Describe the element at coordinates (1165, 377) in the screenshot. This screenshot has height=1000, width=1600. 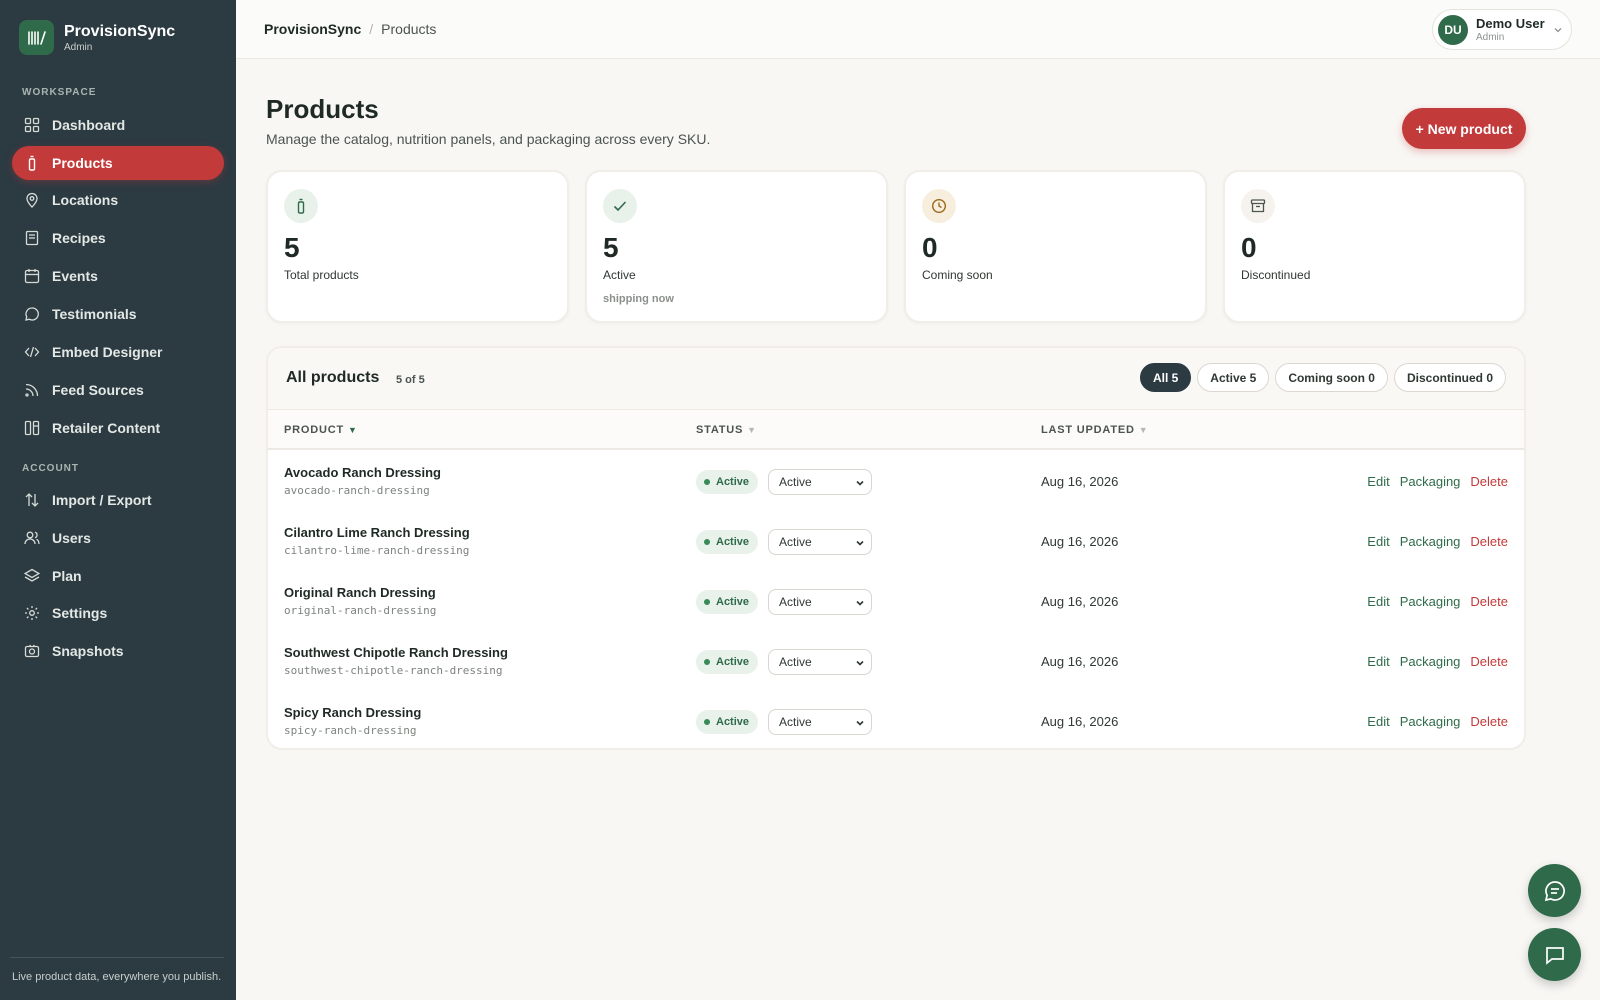
I see `filter-all: All 5` at that location.